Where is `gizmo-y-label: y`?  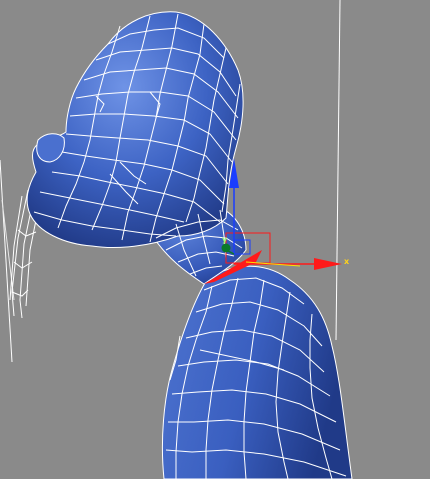
gizmo-y-label: y is located at coordinates (225, 239).